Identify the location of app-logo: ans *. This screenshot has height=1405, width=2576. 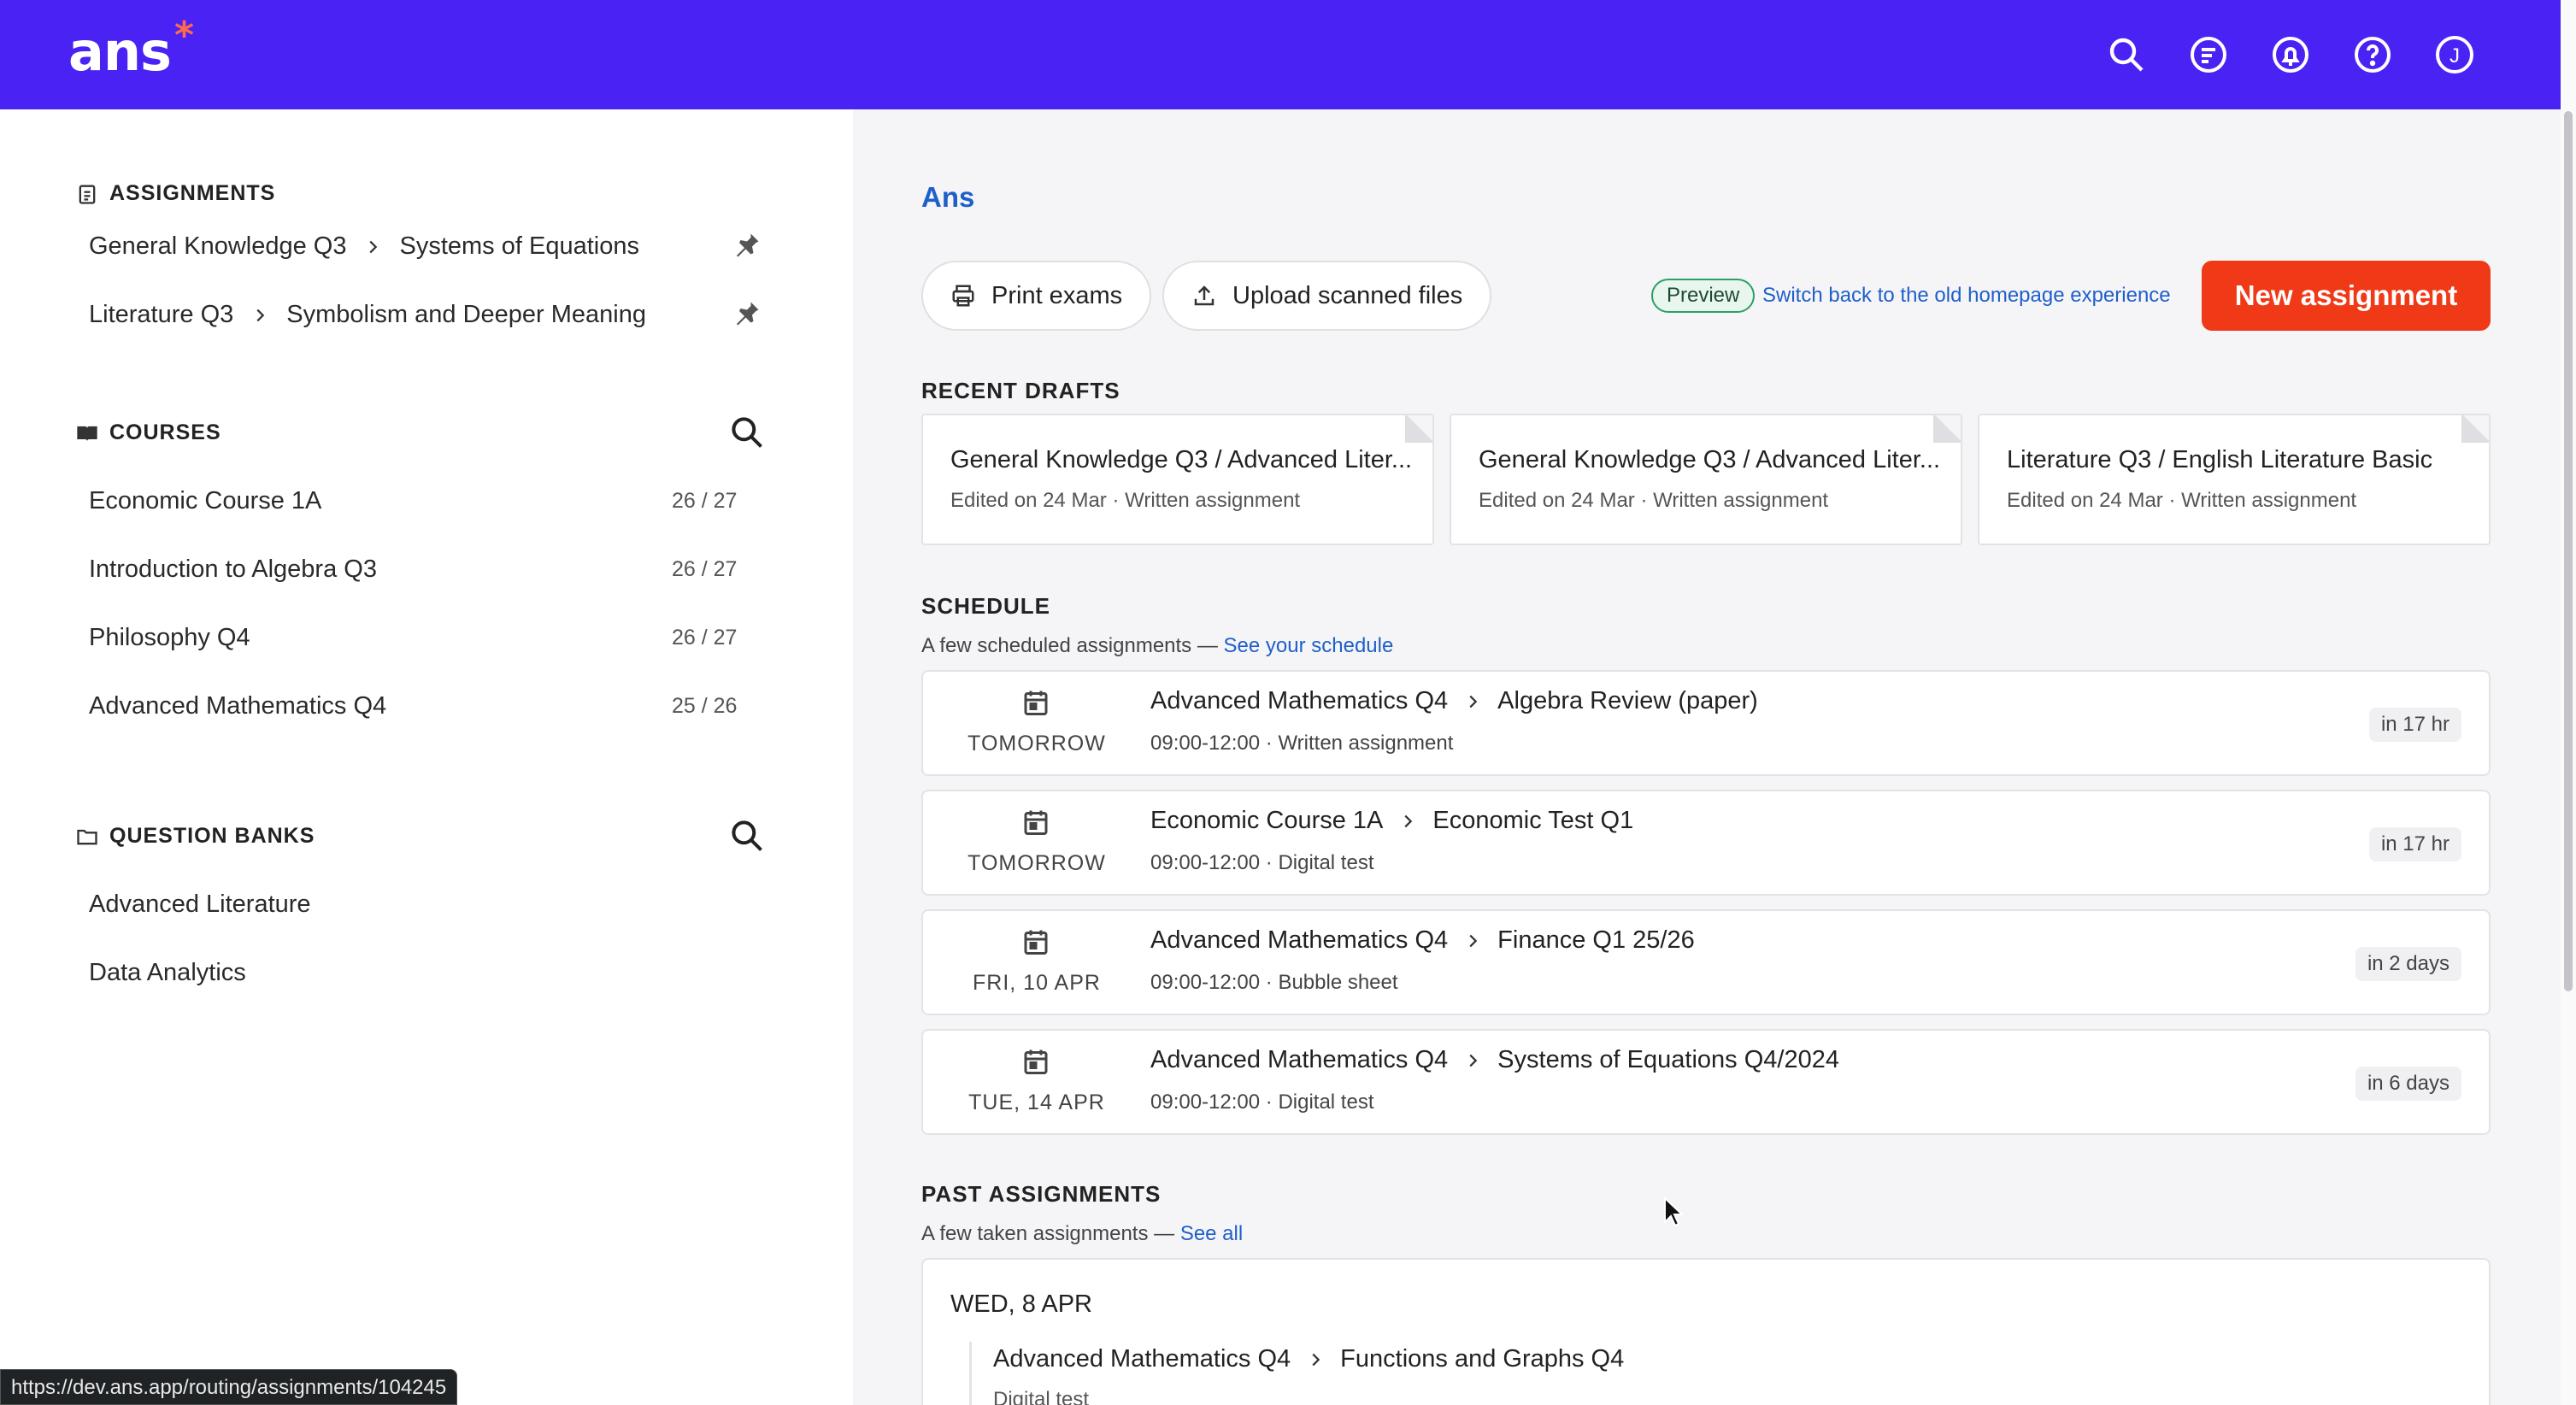
(131, 48).